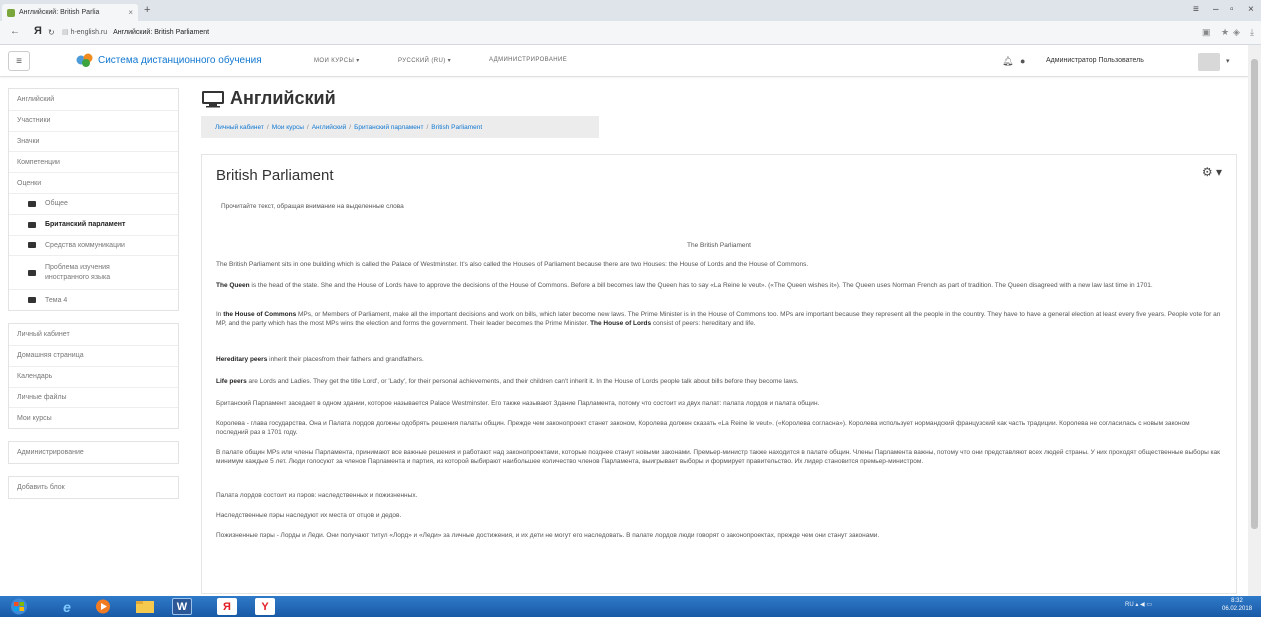 This screenshot has height=617, width=1261. I want to click on bookmark-star-icon: ★, so click(1225, 32).